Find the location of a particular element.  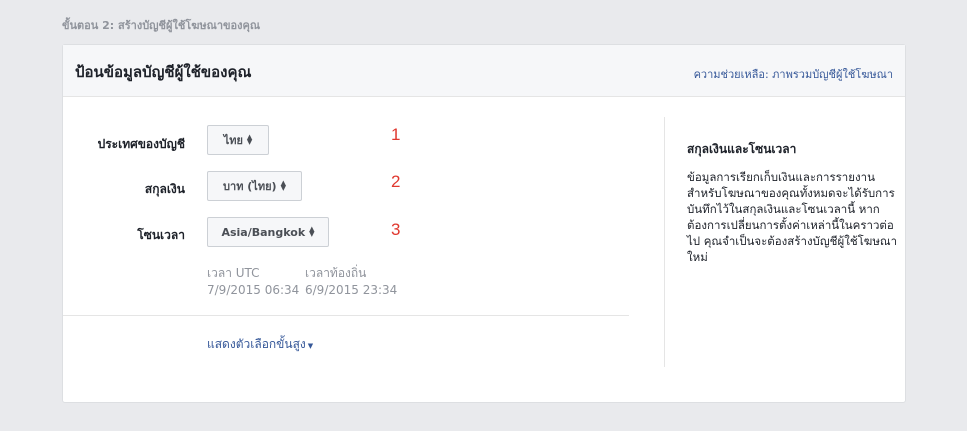

utc-time-block: เวลา UTC 7/9/2015 06:34 is located at coordinates (253, 280).